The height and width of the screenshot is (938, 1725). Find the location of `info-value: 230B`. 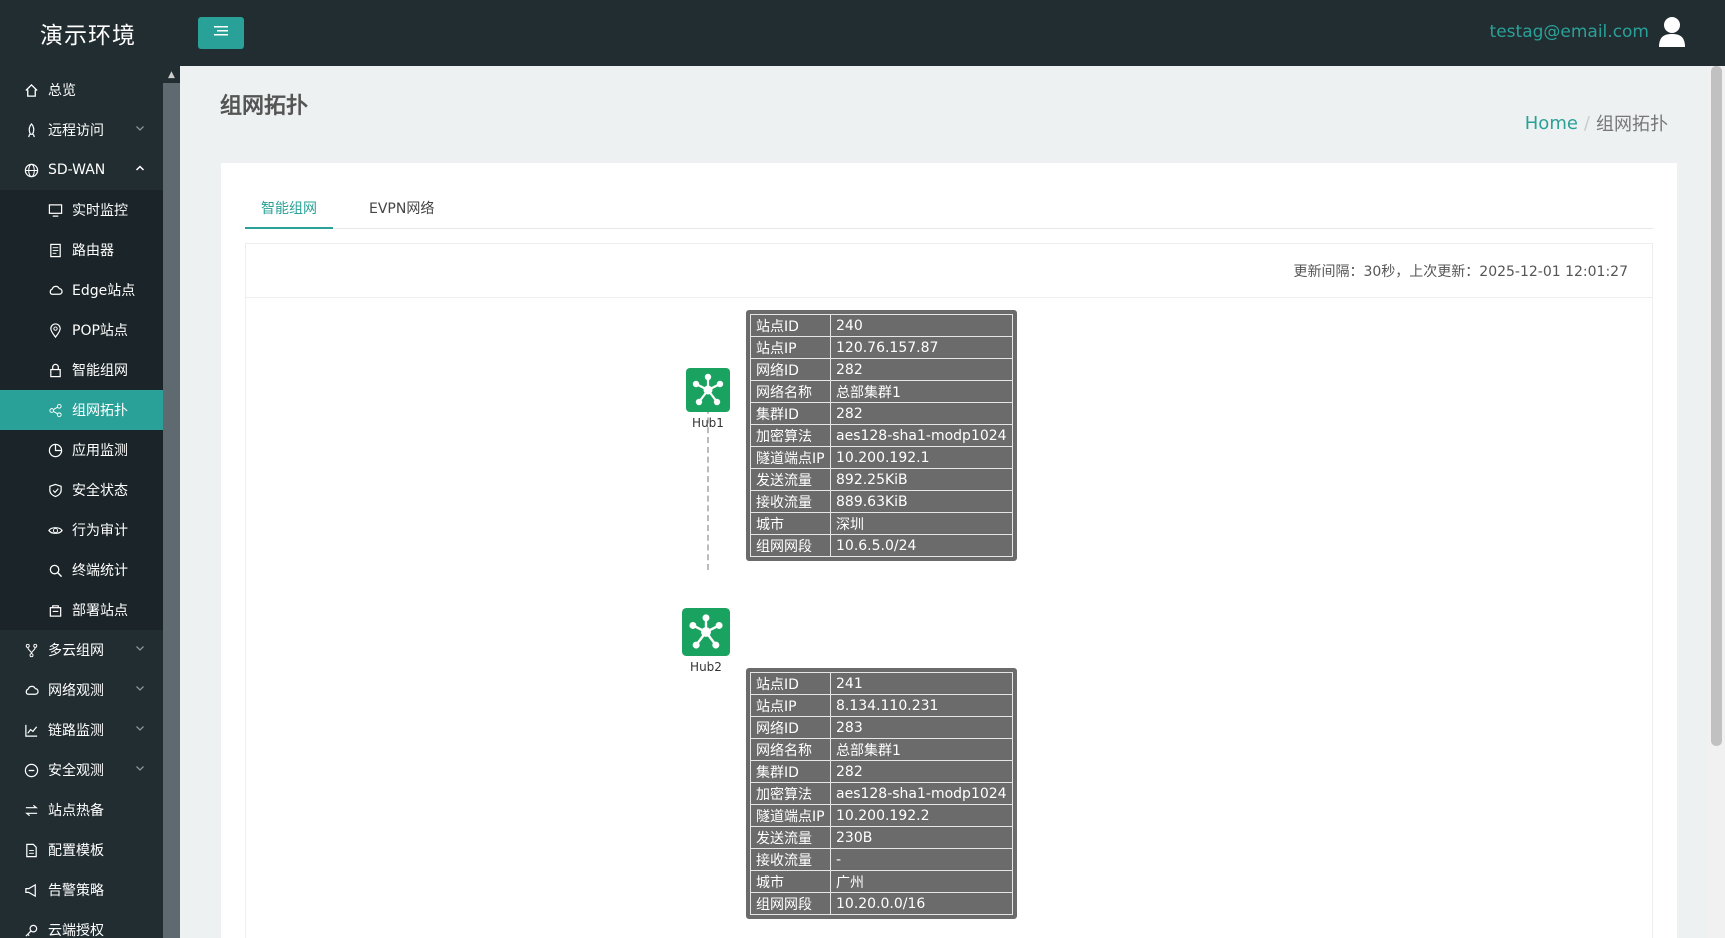

info-value: 230B is located at coordinates (921, 837).